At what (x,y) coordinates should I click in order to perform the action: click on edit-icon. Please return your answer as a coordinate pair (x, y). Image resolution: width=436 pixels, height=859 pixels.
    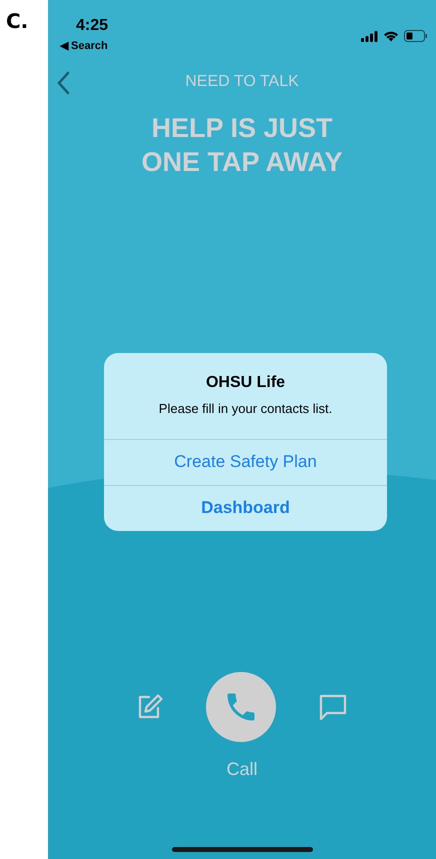
    Looking at the image, I should click on (150, 707).